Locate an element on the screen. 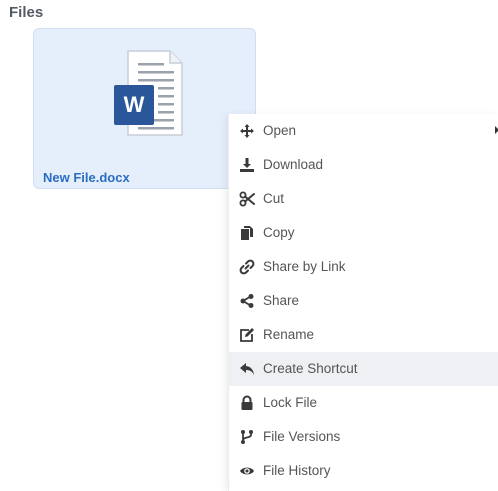  file-card: W New File.docx is located at coordinates (144, 108).